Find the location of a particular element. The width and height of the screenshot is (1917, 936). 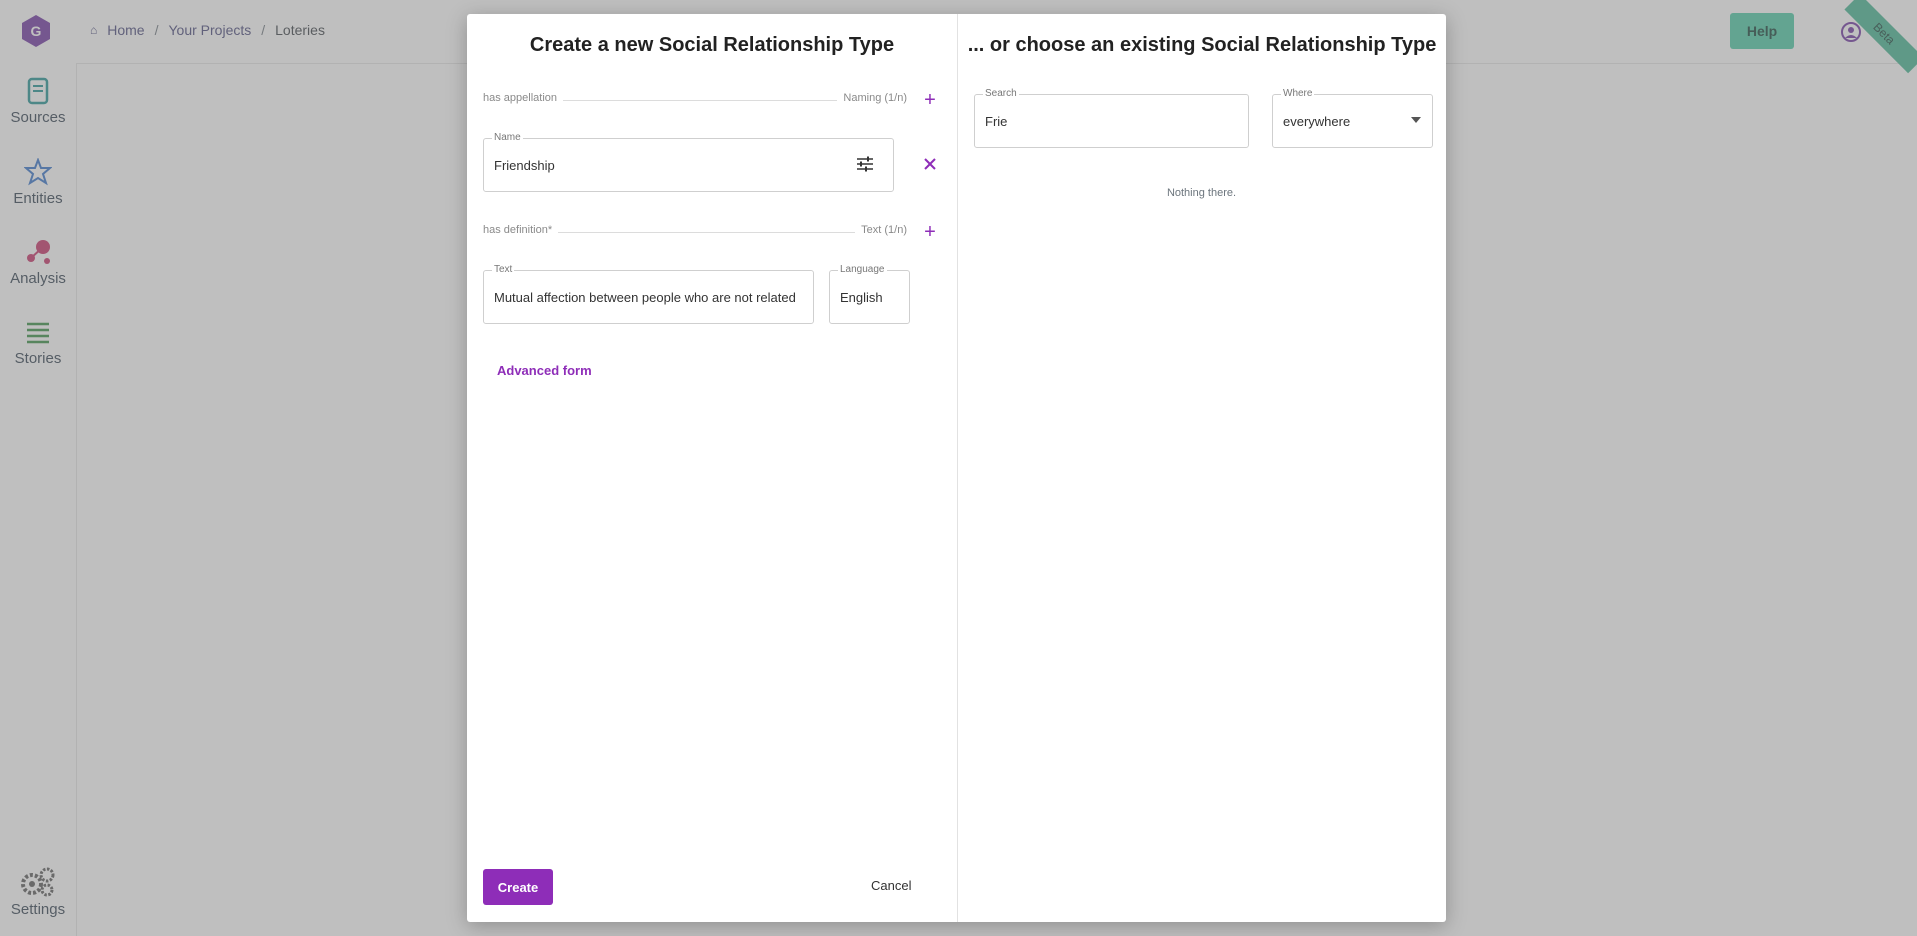

language-field: Language English is located at coordinates (869, 294).